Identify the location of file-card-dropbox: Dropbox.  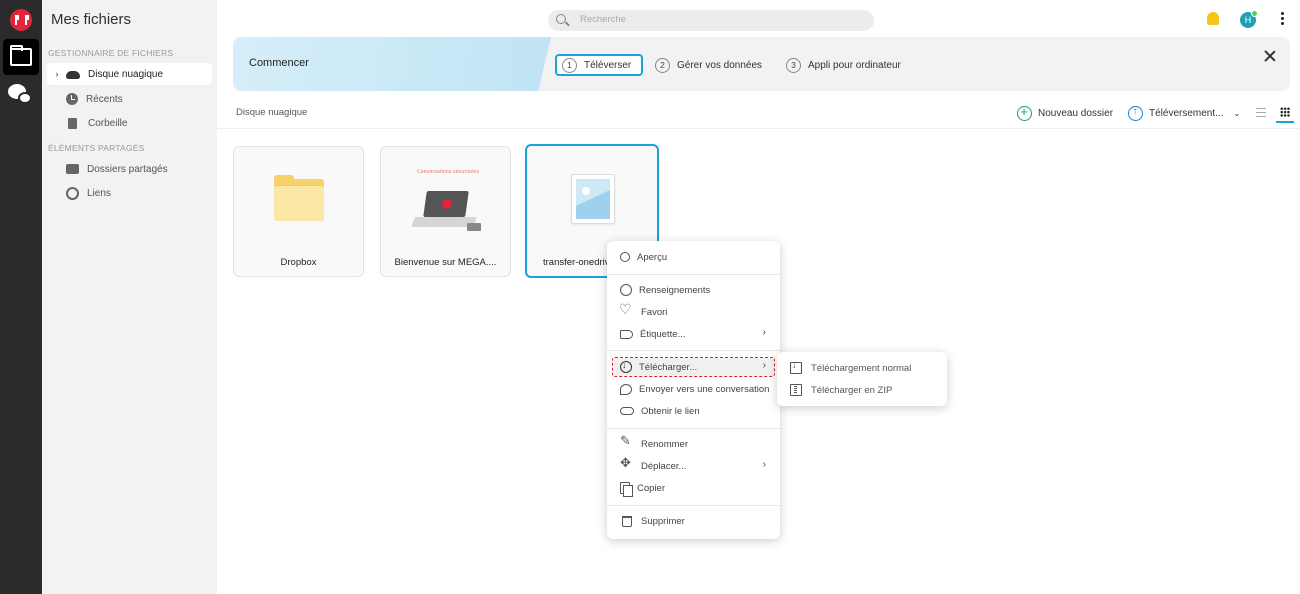
(298, 211).